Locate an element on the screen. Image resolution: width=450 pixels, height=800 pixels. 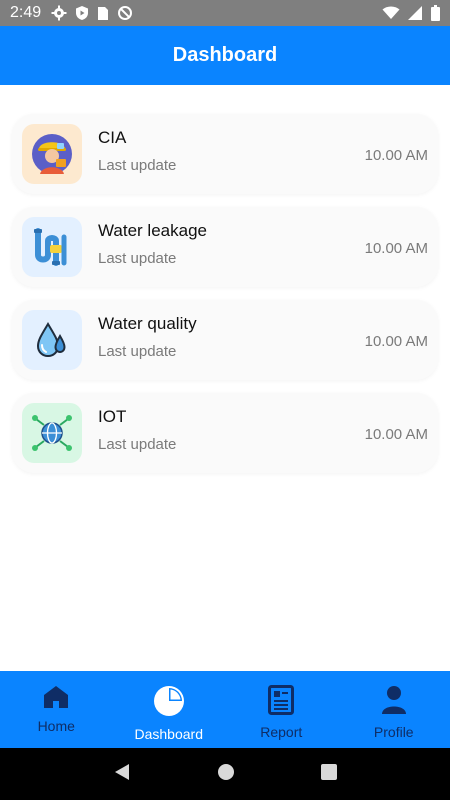
item-name: Water leakage is located at coordinates (152, 230).